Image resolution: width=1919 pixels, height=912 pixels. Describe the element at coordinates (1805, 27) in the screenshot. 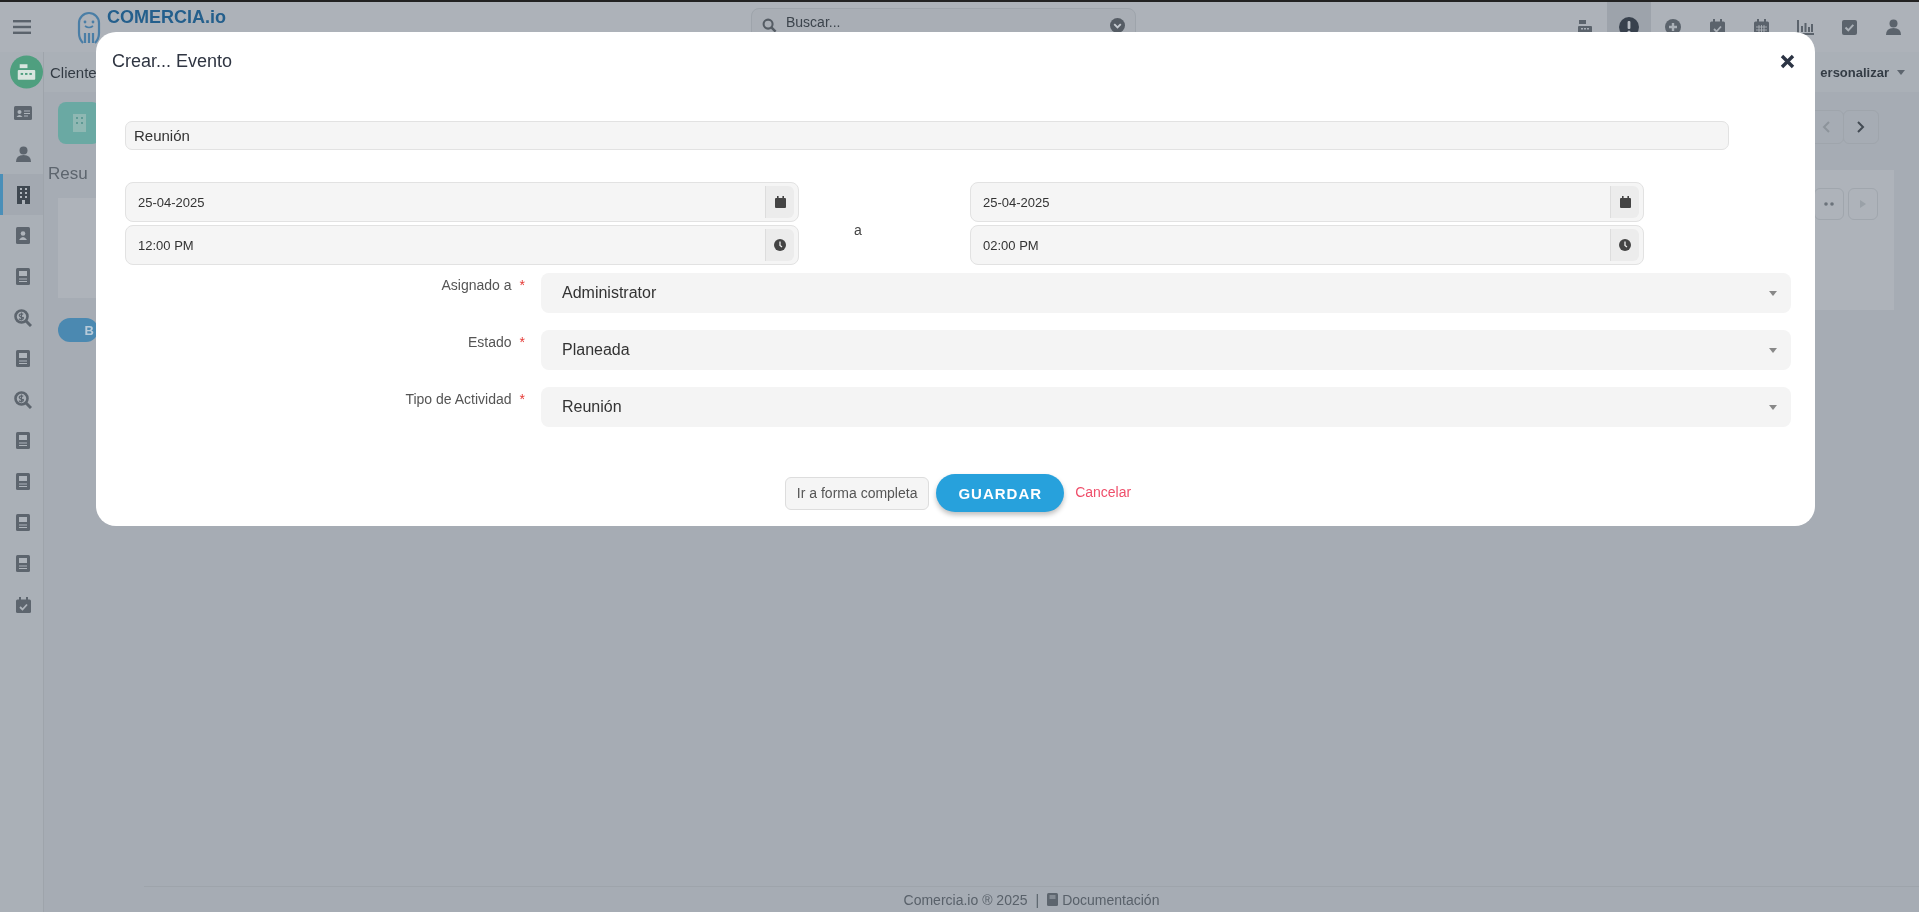

I see `bar-chart-icon` at that location.